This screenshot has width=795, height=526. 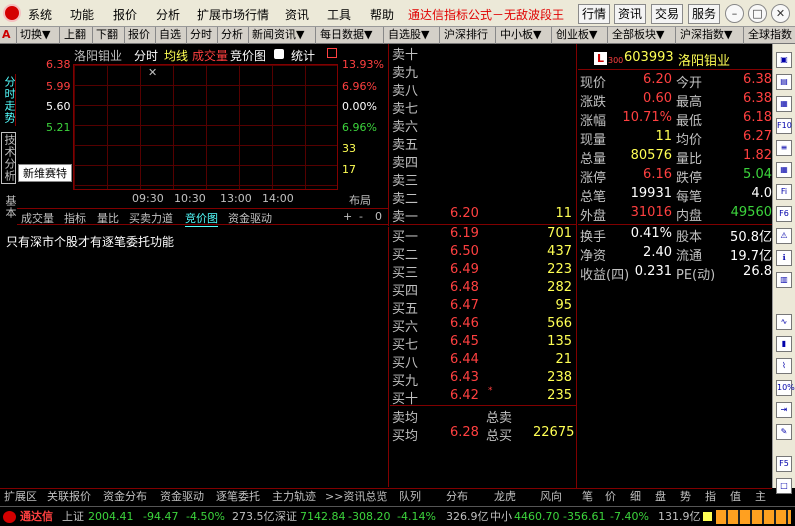 I want to click on btab-extension: 扩展区, so click(x=20, y=497).